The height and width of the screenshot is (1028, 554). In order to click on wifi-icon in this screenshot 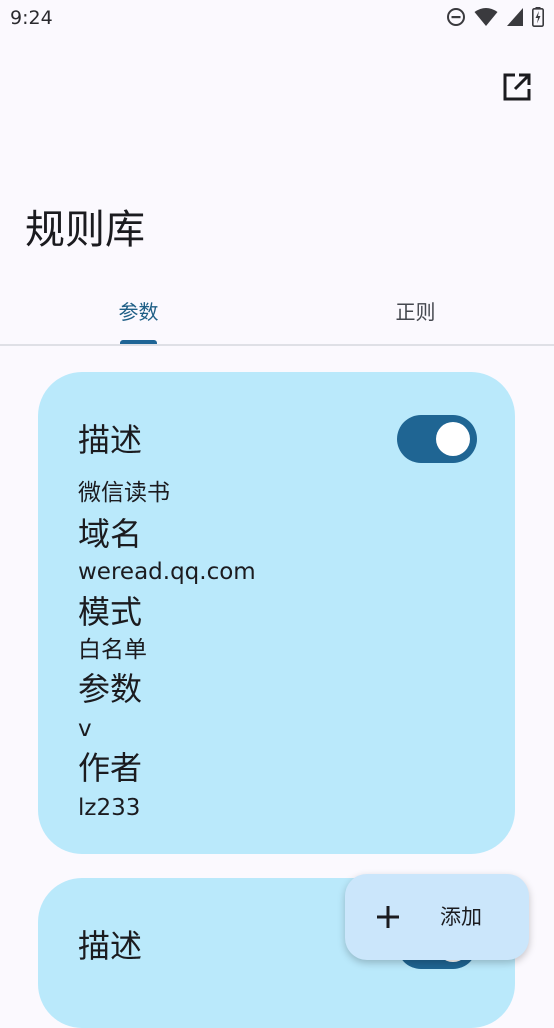, I will do `click(486, 17)`.